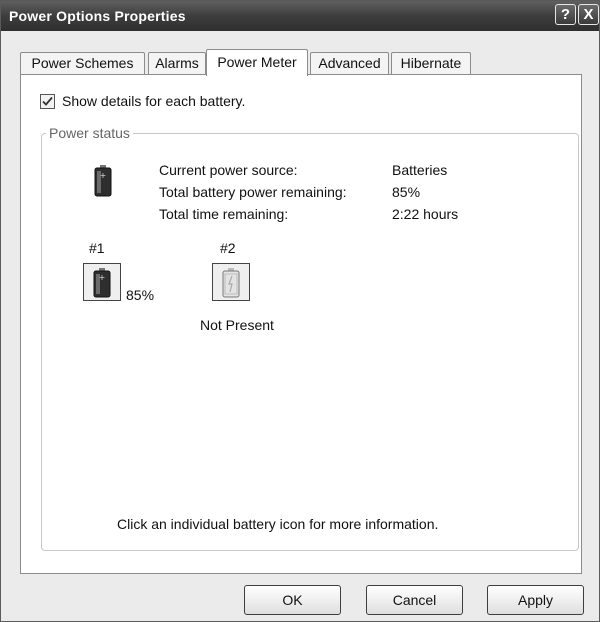  What do you see at coordinates (140, 295) in the screenshot?
I see `battery-1-status: 85%` at bounding box center [140, 295].